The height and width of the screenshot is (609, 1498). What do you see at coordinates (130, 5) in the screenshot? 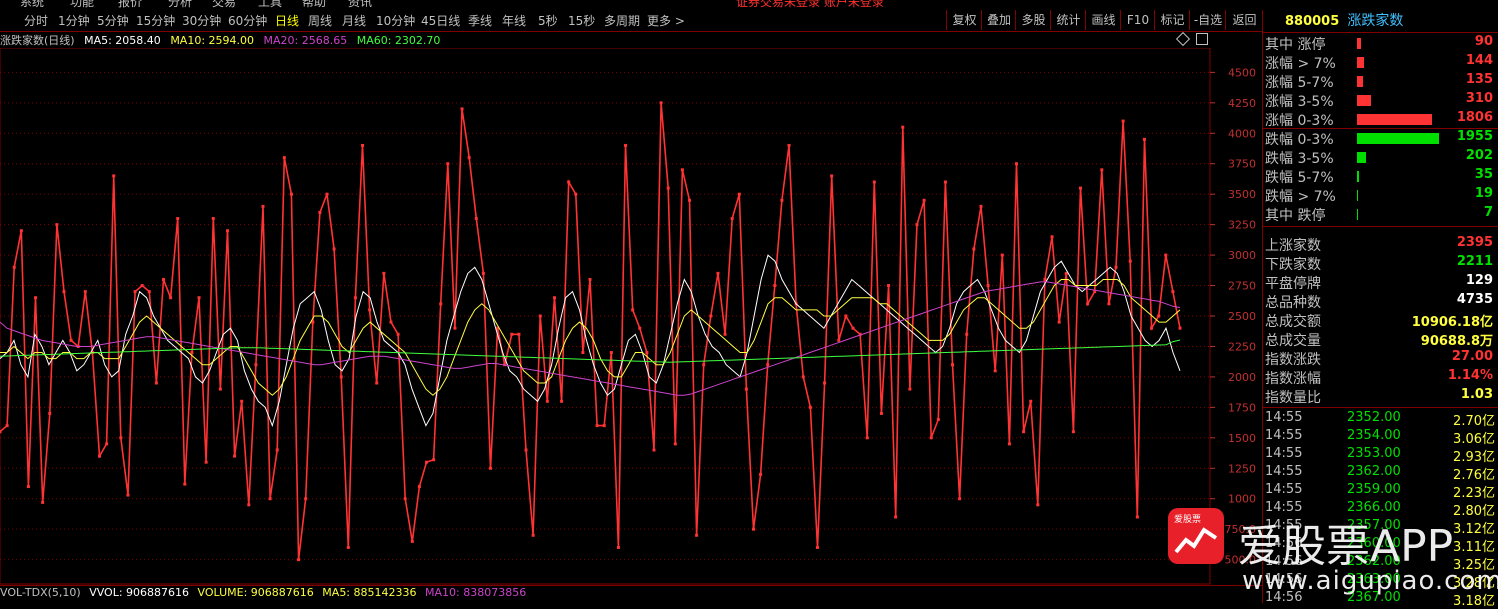
I see `menu-item: 报价` at bounding box center [130, 5].